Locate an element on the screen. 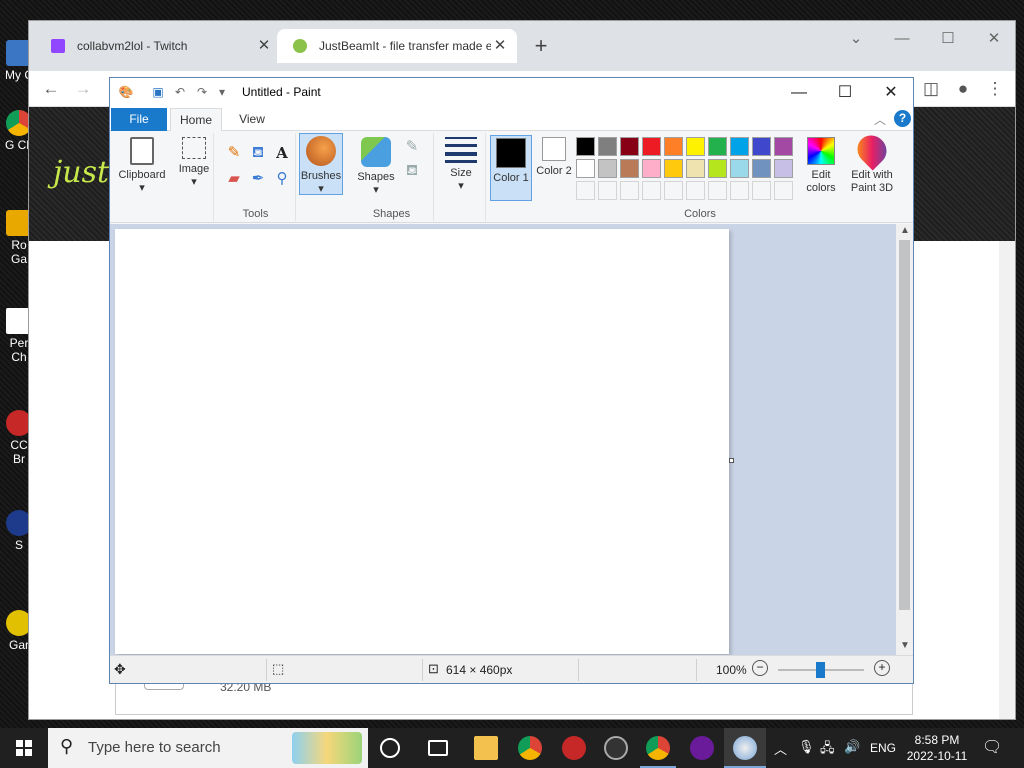 This screenshot has width=1024, height=768. clock: 8:58 PM 2022-10-11 is located at coordinates (937, 748).